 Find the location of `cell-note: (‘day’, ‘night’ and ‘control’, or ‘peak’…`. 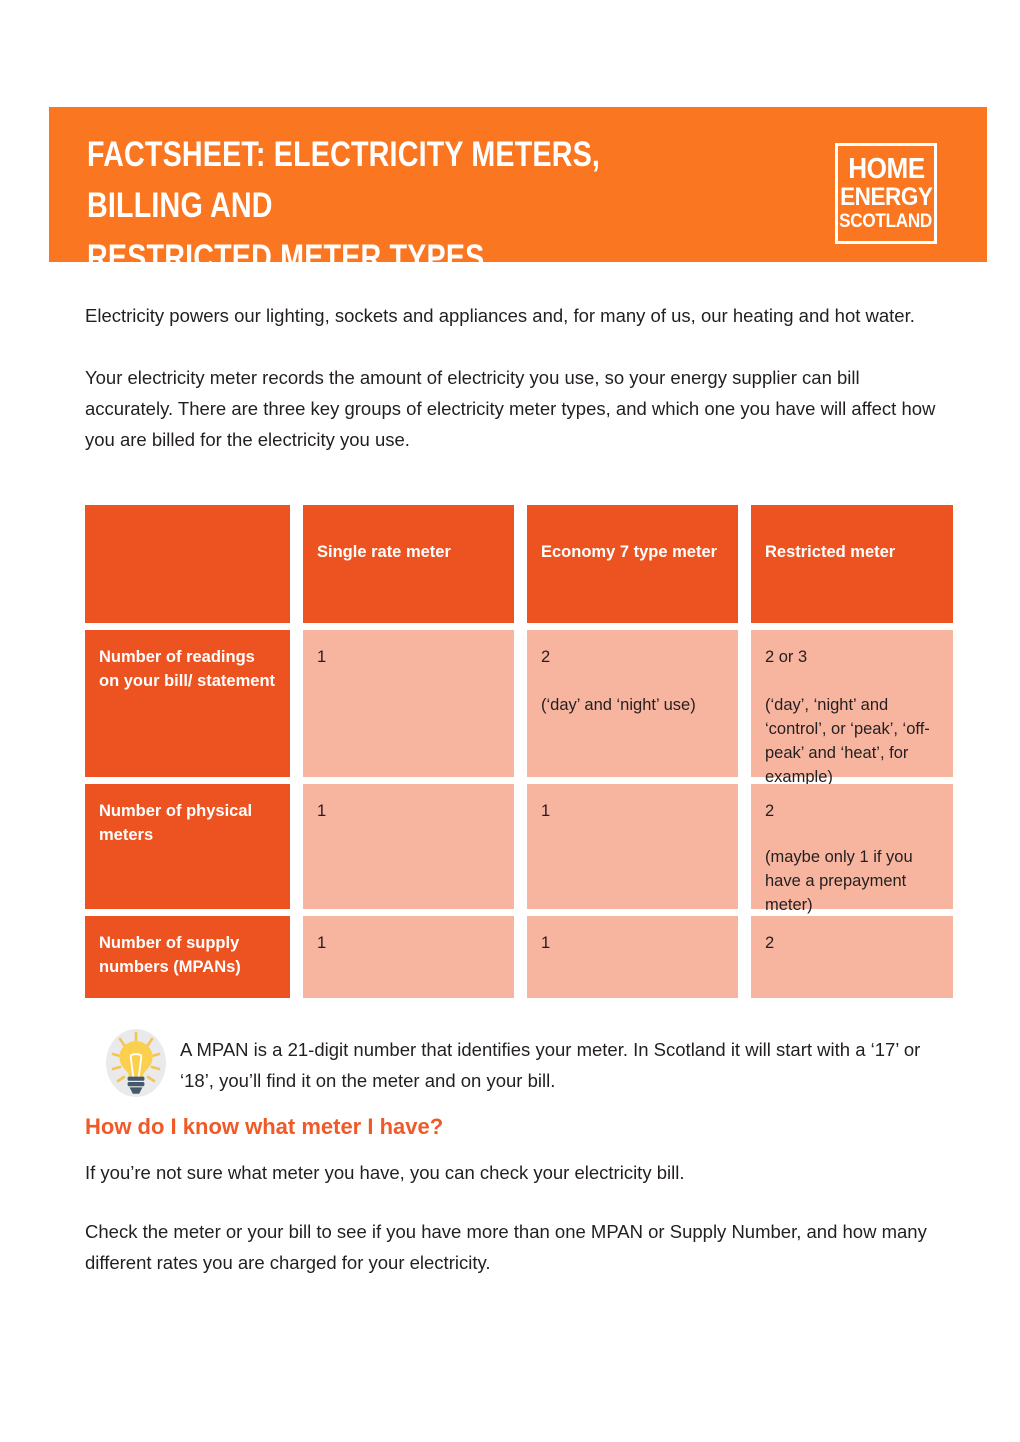

cell-note: (‘day’, ‘night’ and ‘control’, or ‘peak’… is located at coordinates (847, 741).